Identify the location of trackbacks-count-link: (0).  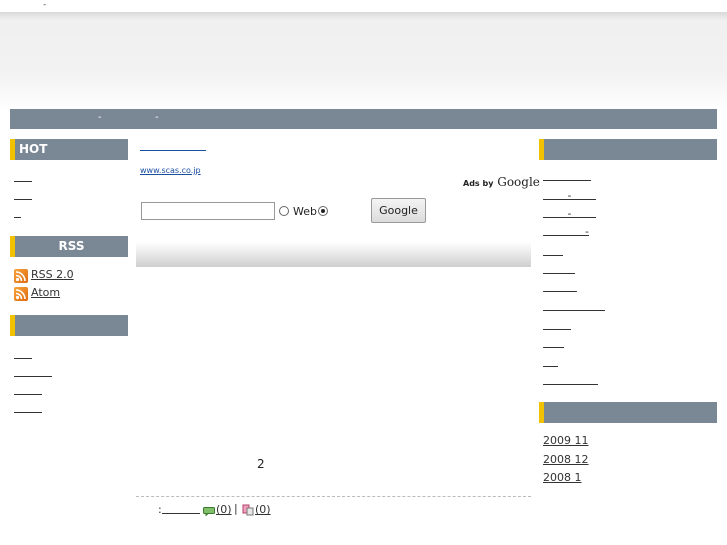
(263, 509).